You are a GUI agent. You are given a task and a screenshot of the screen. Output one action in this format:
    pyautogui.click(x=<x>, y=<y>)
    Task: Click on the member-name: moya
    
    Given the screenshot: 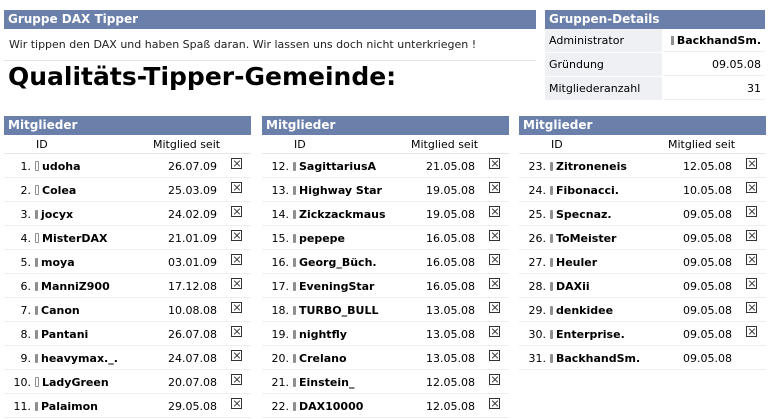 What is the action you would take?
    pyautogui.click(x=58, y=262)
    